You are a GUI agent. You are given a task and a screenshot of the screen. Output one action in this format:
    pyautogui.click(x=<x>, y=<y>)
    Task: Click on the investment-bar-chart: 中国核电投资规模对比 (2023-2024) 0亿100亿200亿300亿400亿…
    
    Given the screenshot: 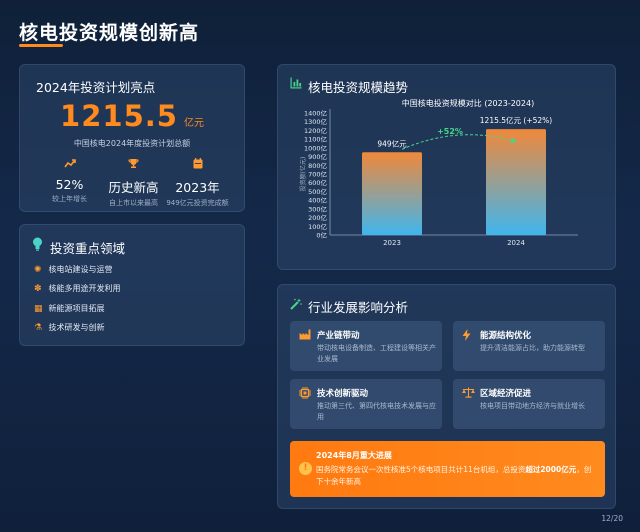 What is the action you would take?
    pyautogui.click(x=438, y=172)
    